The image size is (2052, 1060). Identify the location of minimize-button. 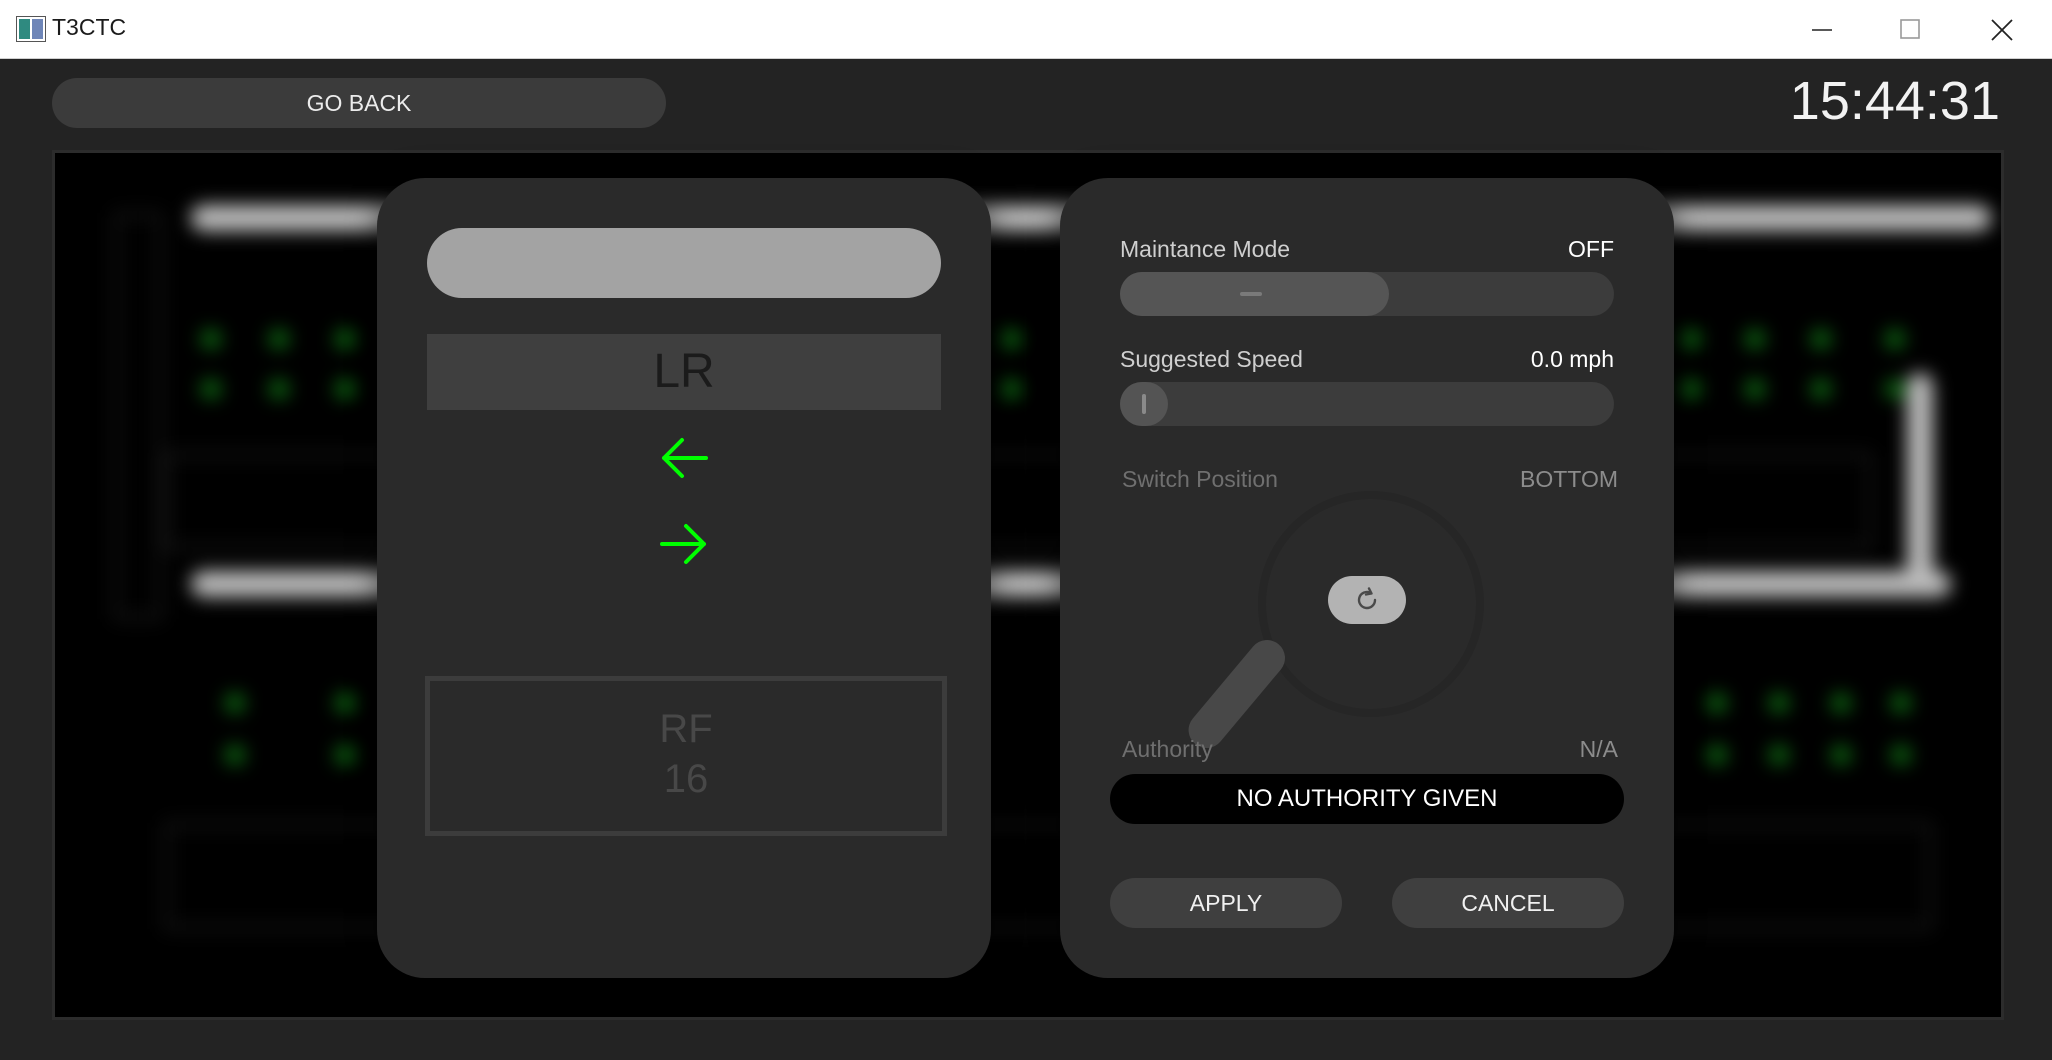
(1822, 29).